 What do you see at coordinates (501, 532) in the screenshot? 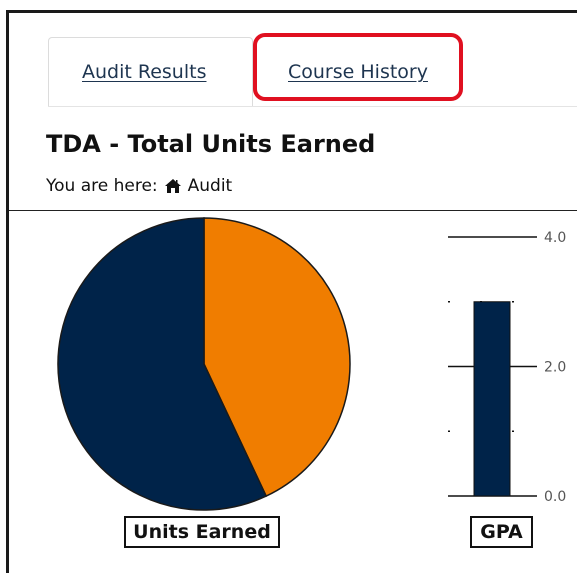
I see `gpa-label: GPA` at bounding box center [501, 532].